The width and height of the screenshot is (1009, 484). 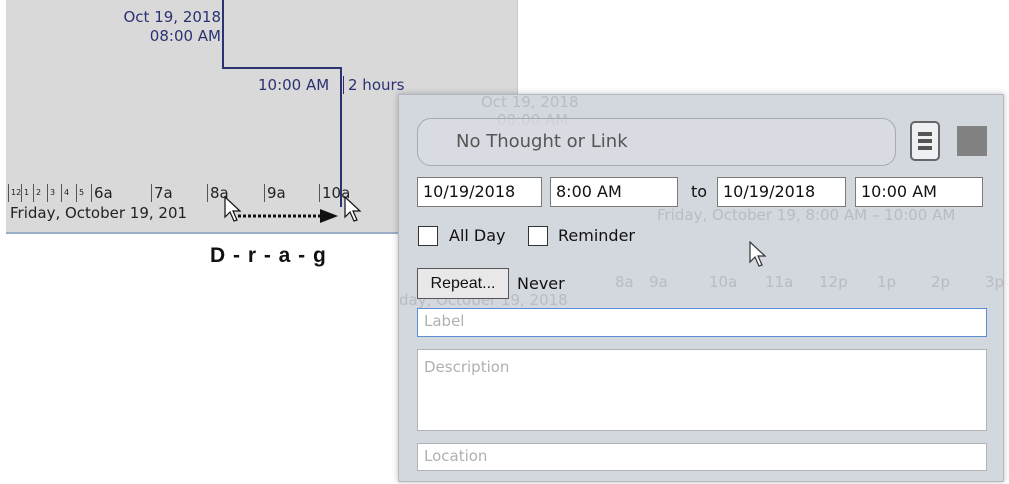 I want to click on background-tick: 1p, so click(x=887, y=282).